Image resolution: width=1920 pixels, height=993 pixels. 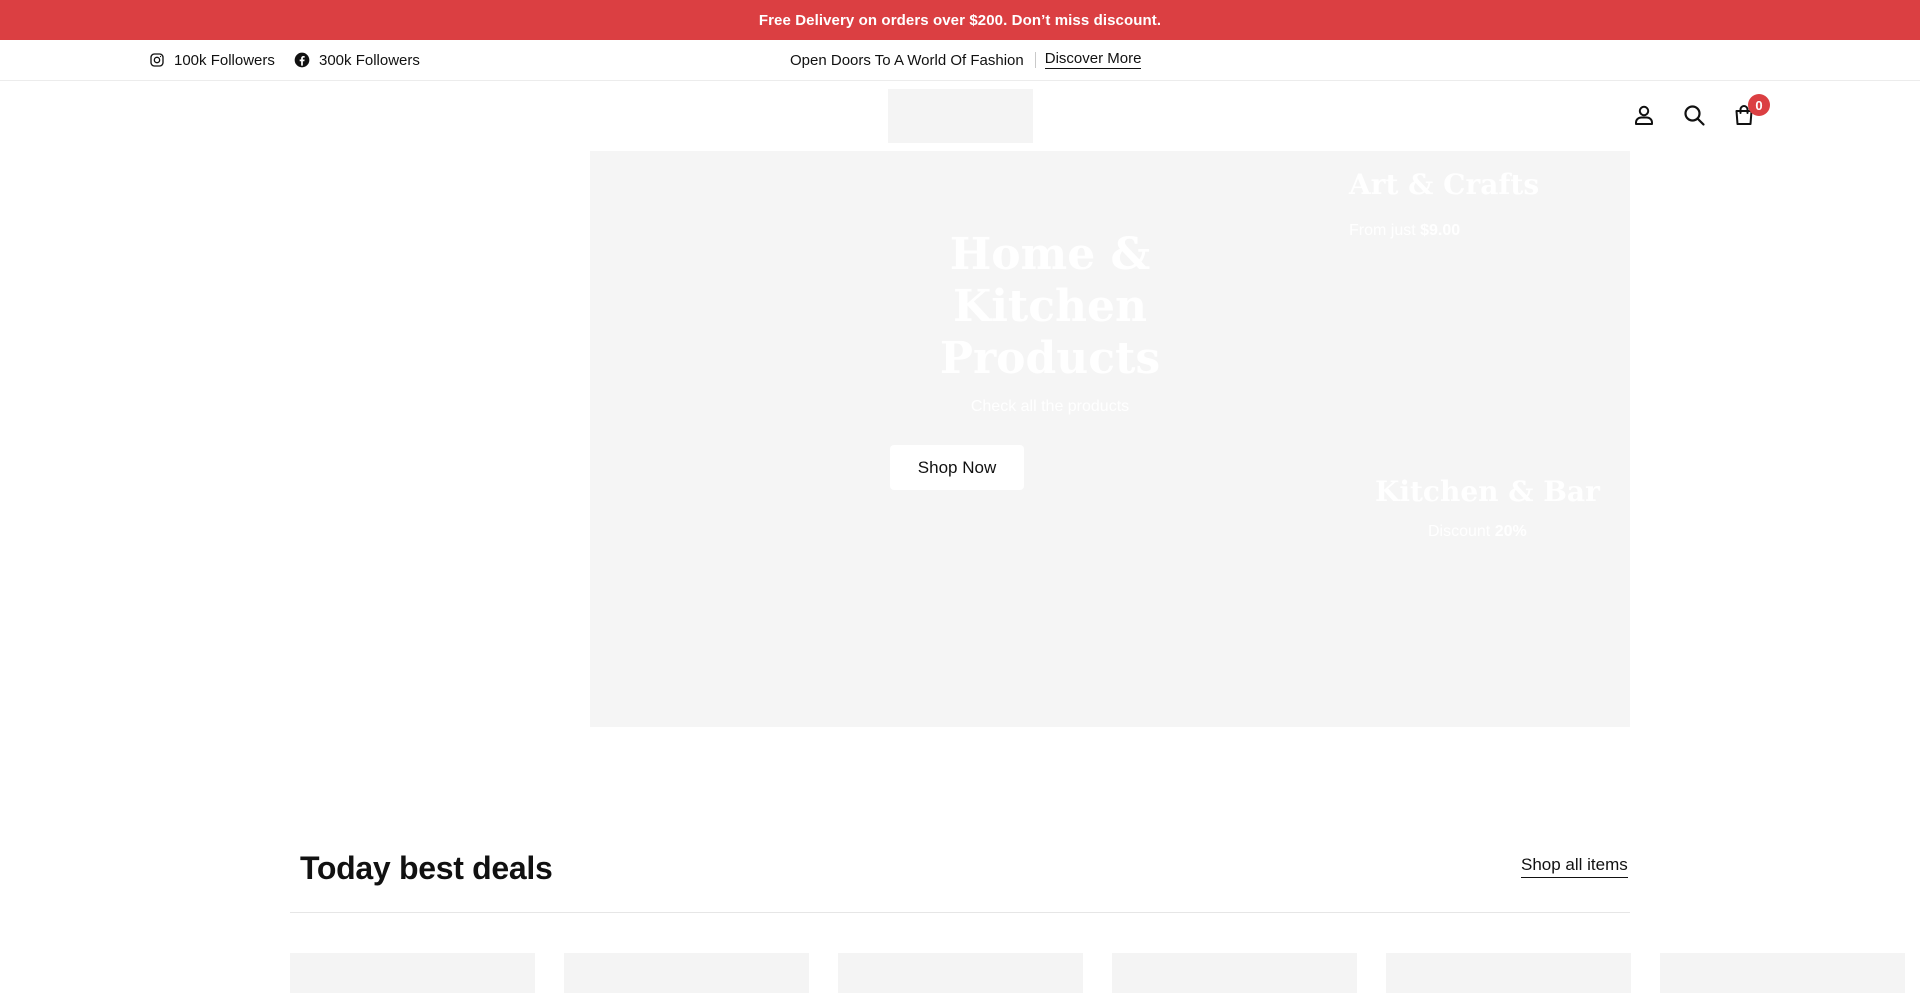 I want to click on shop-now-button: Shop Now, so click(x=957, y=467).